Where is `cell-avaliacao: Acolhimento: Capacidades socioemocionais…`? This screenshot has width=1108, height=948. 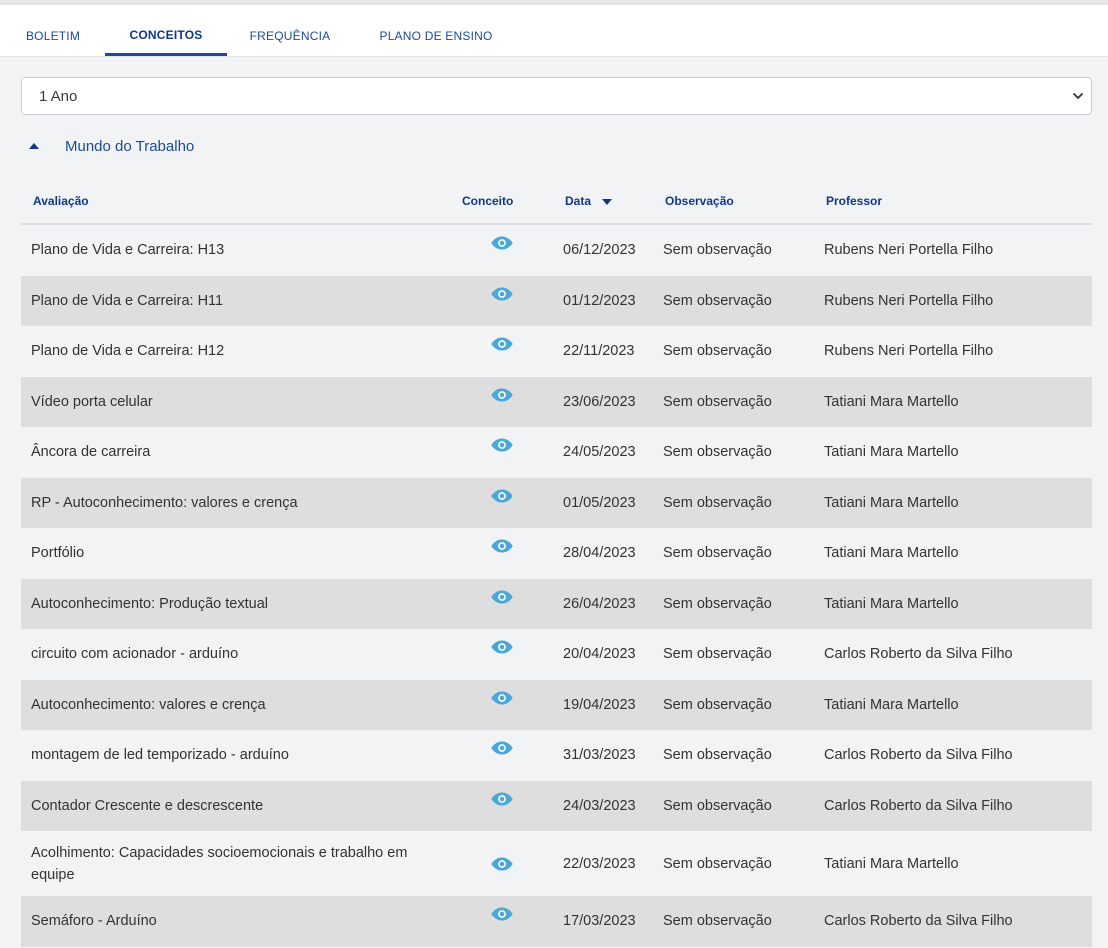
cell-avaliacao: Acolhimento: Capacidades socioemocionais… is located at coordinates (219, 863).